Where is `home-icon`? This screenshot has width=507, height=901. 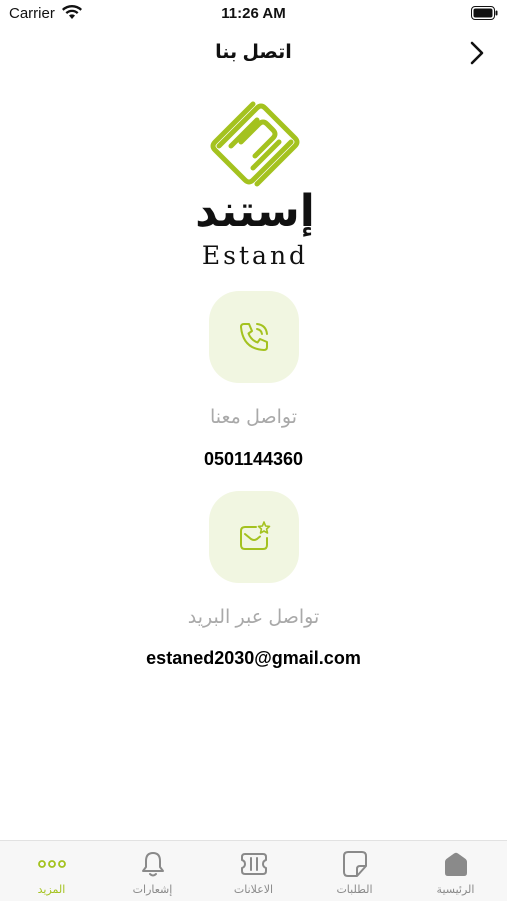
home-icon is located at coordinates (456, 864).